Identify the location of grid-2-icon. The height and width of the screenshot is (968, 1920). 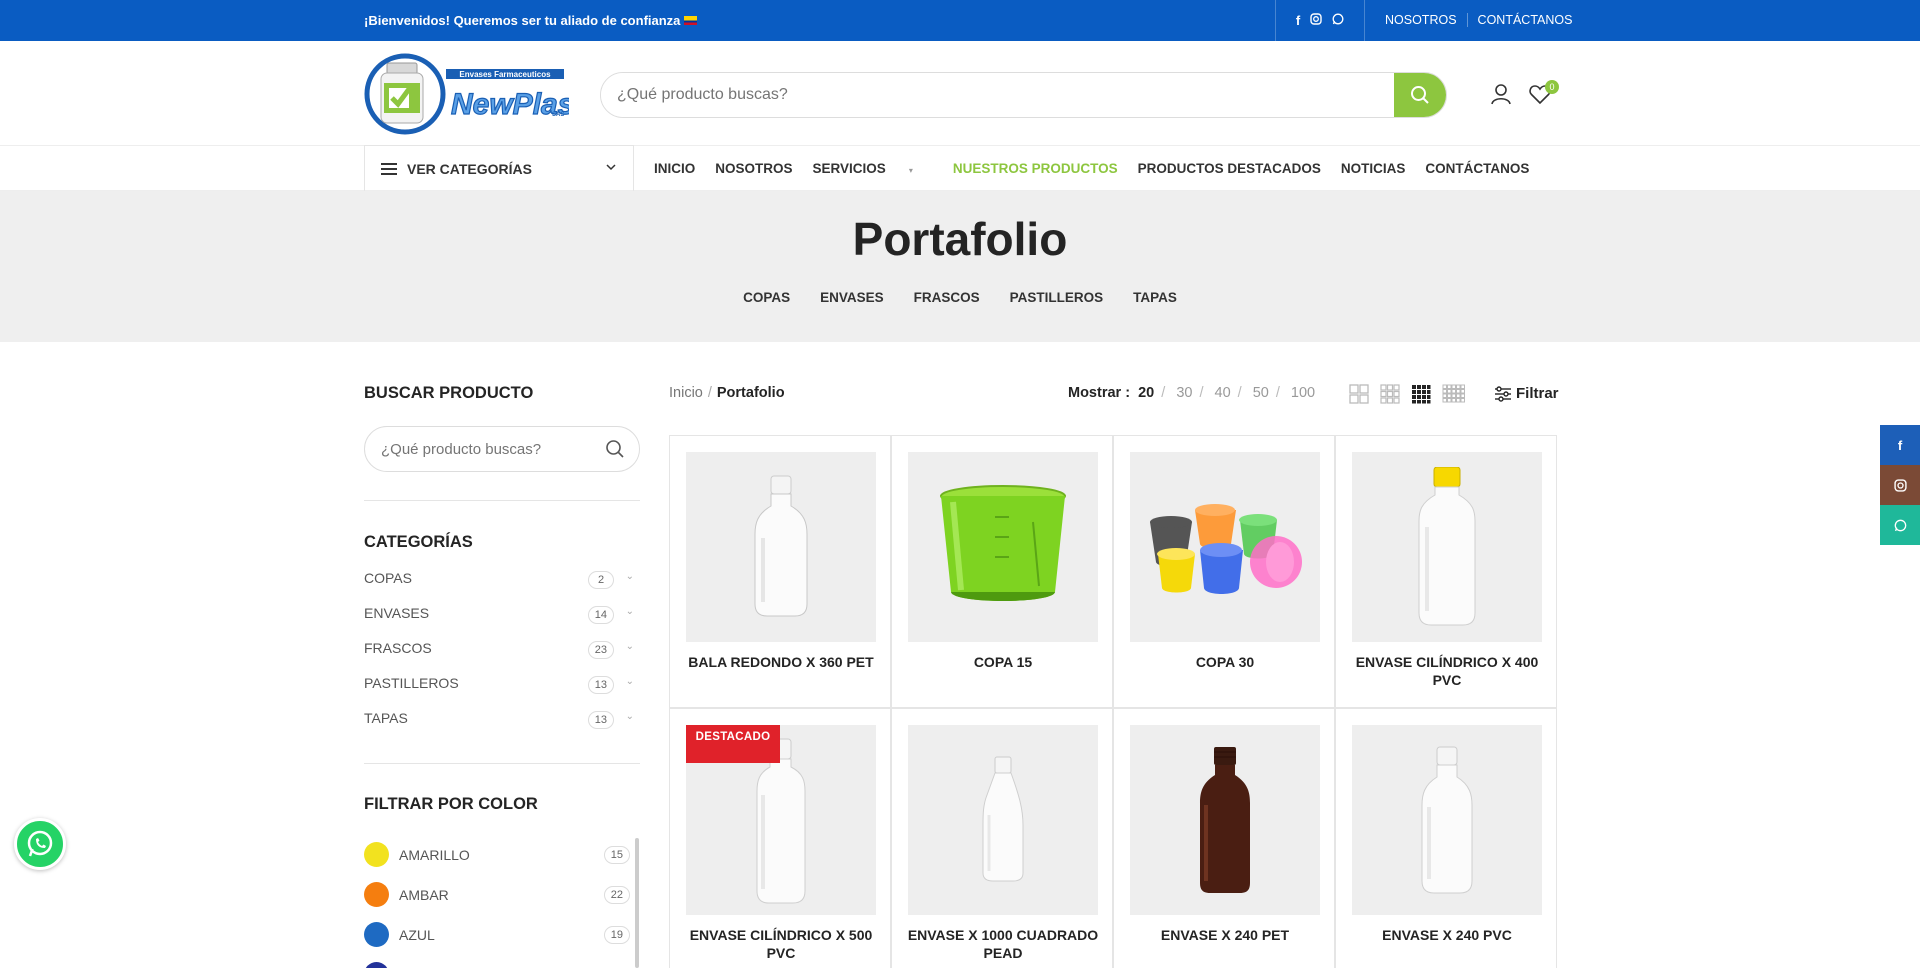
(1359, 394).